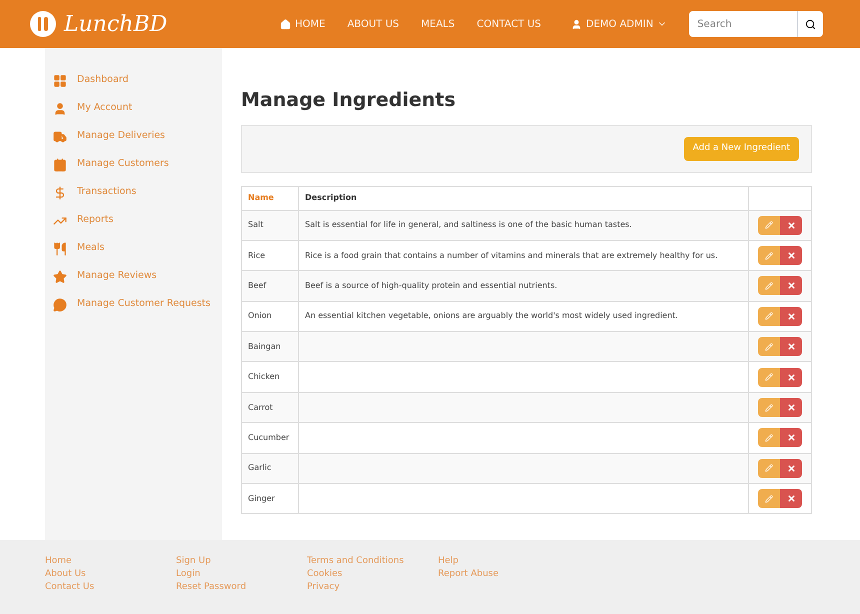 This screenshot has width=860, height=614. I want to click on footer-link: Reset Password, so click(241, 587).